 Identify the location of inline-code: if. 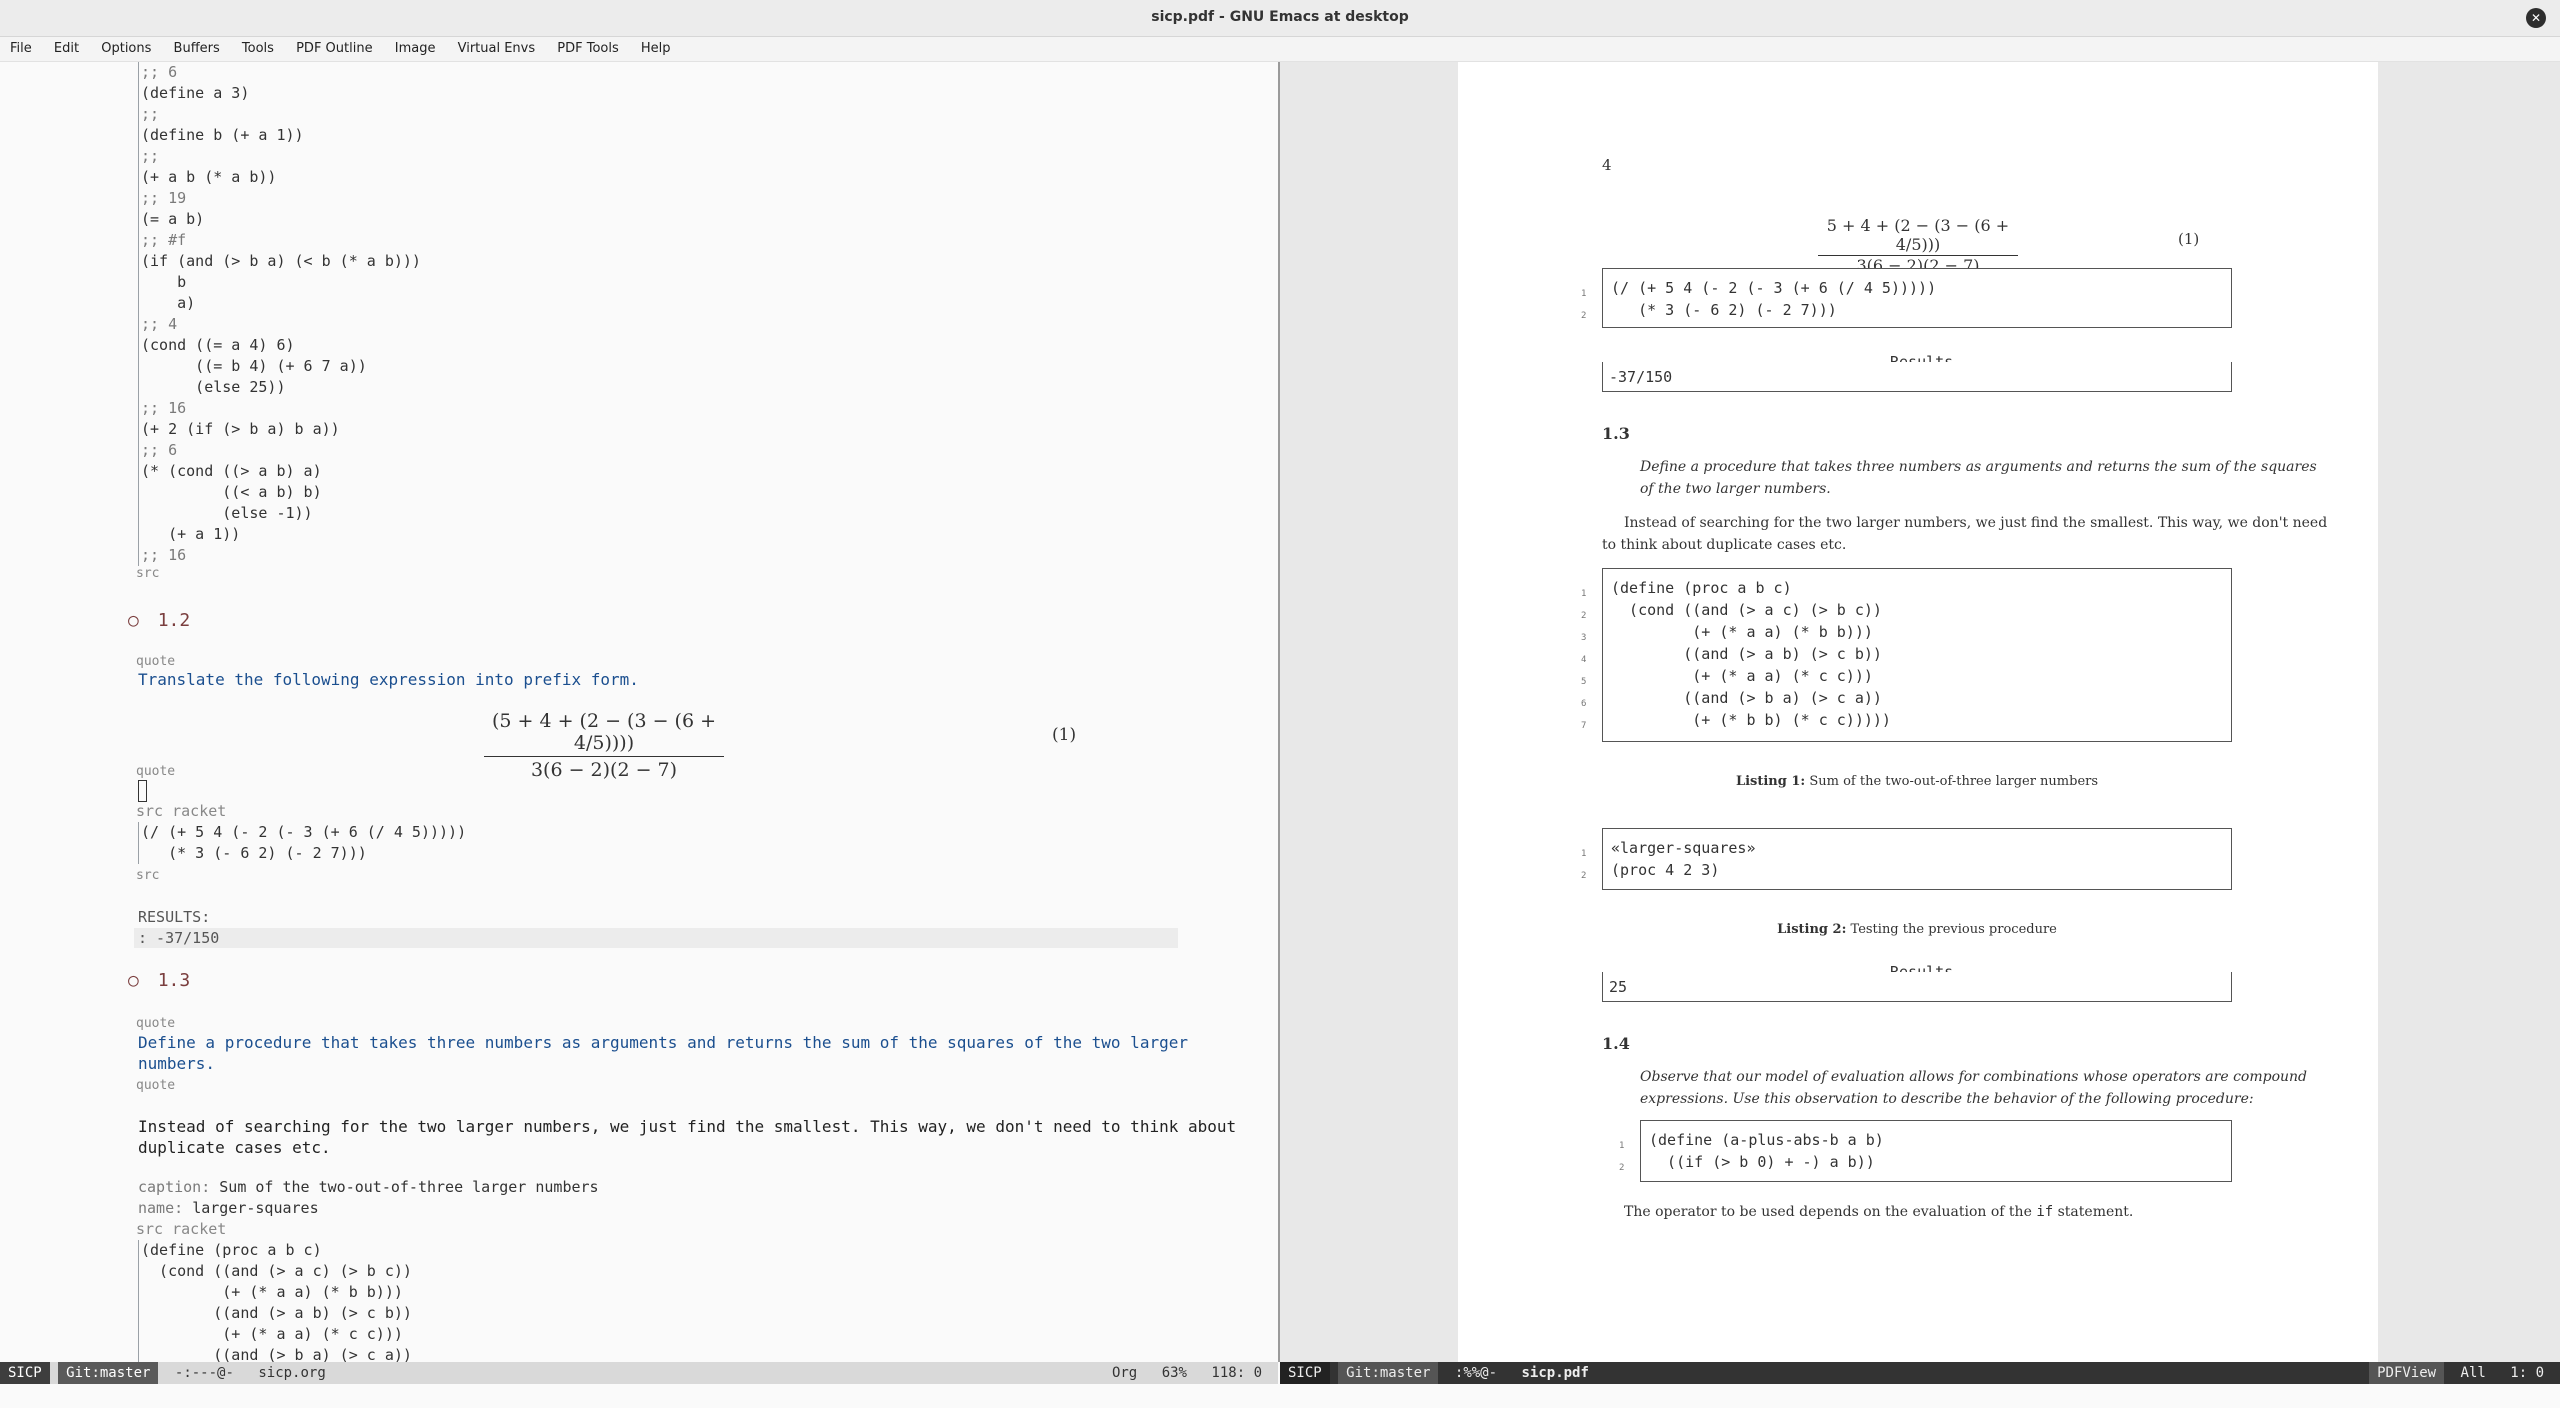
(2045, 1212).